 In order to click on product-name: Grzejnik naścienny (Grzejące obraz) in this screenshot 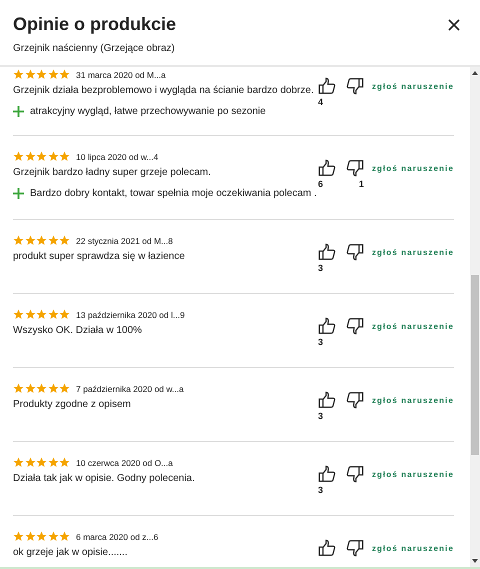, I will do `click(94, 48)`.